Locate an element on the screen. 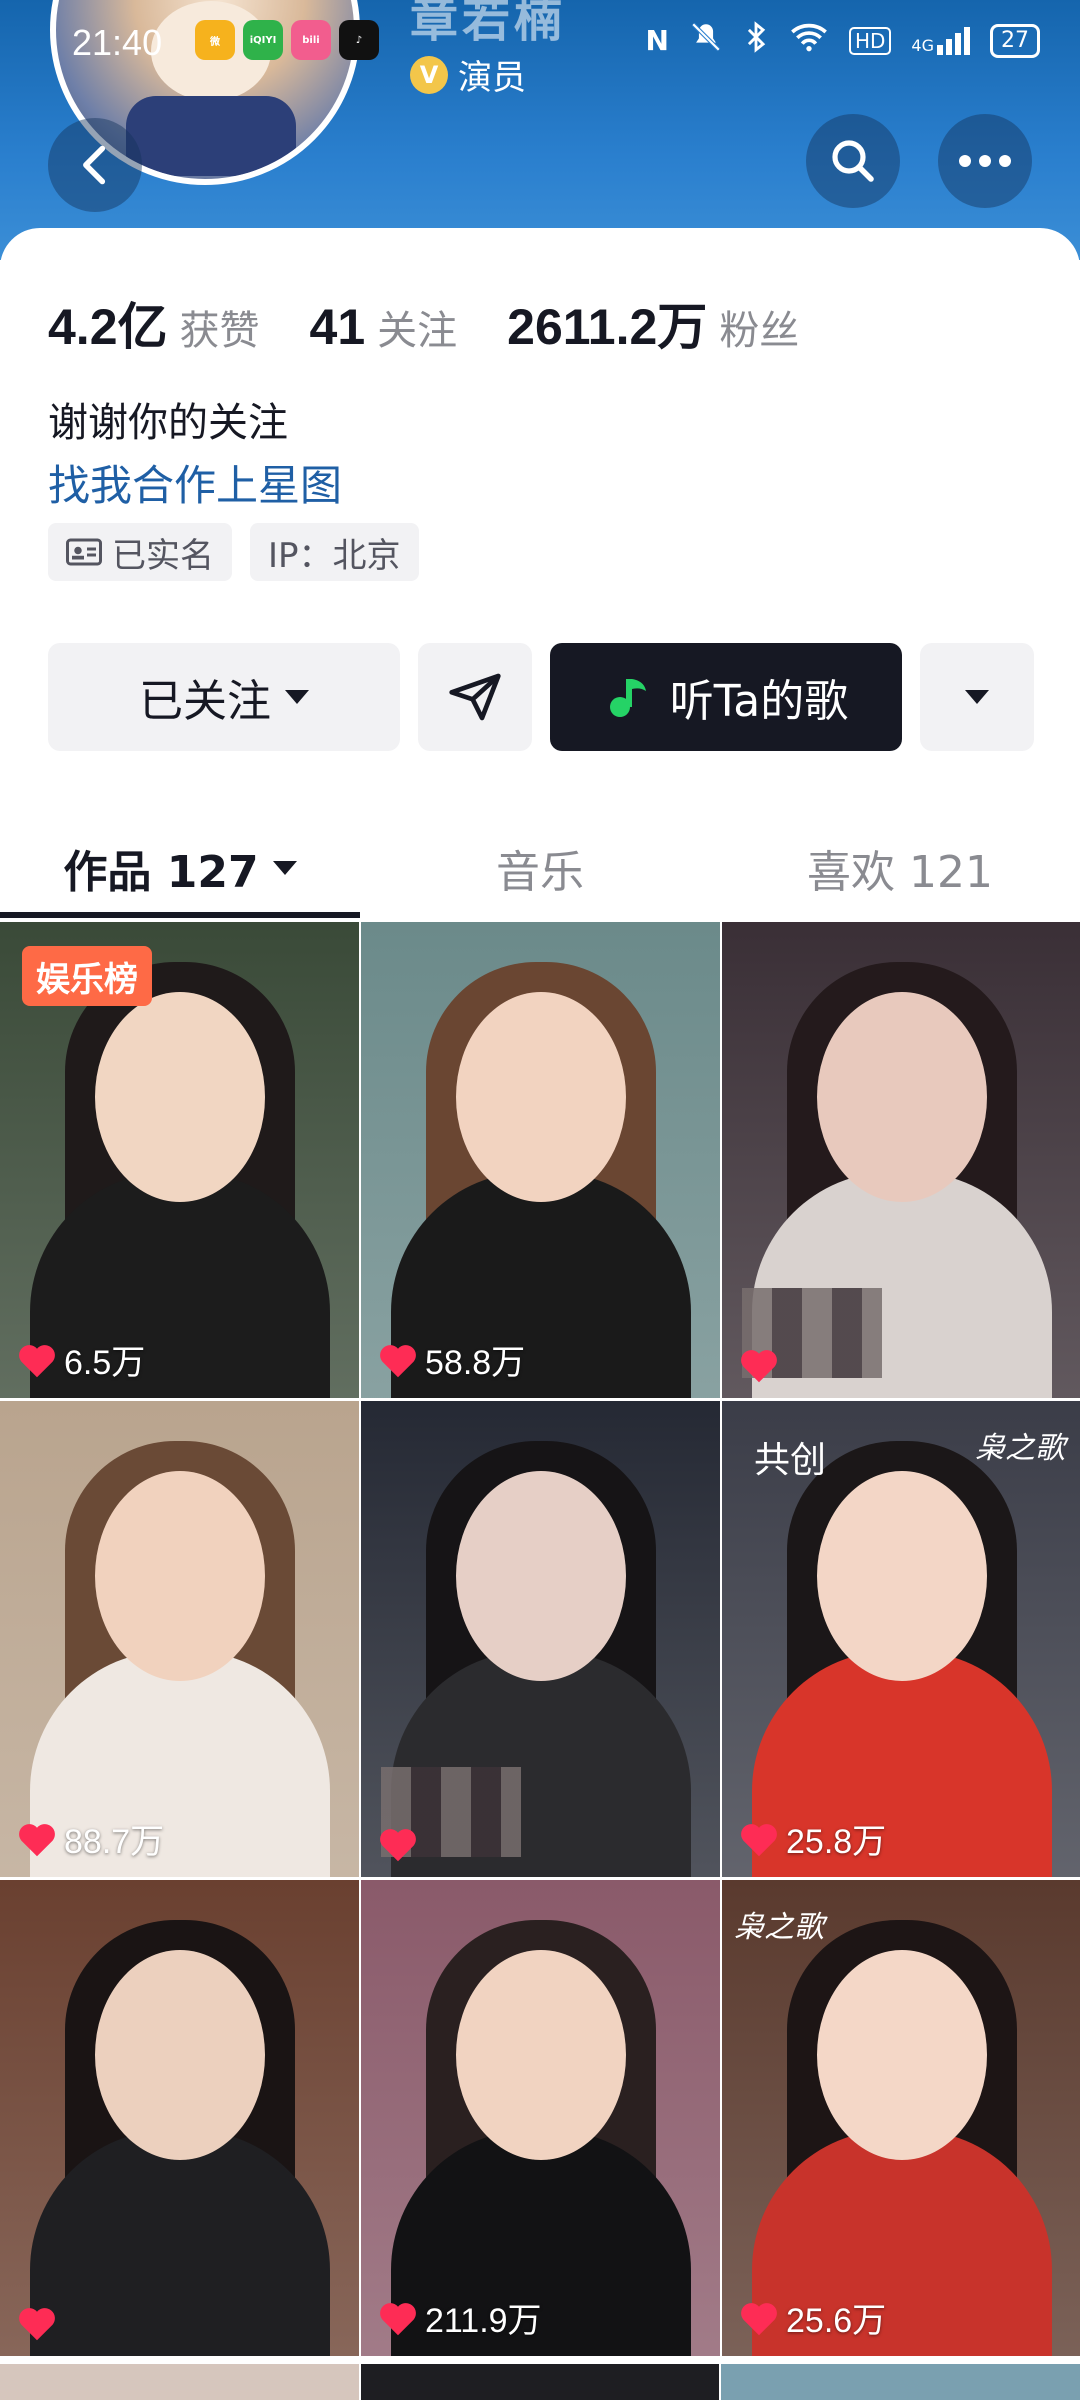  expand-recommendations-button is located at coordinates (977, 697).